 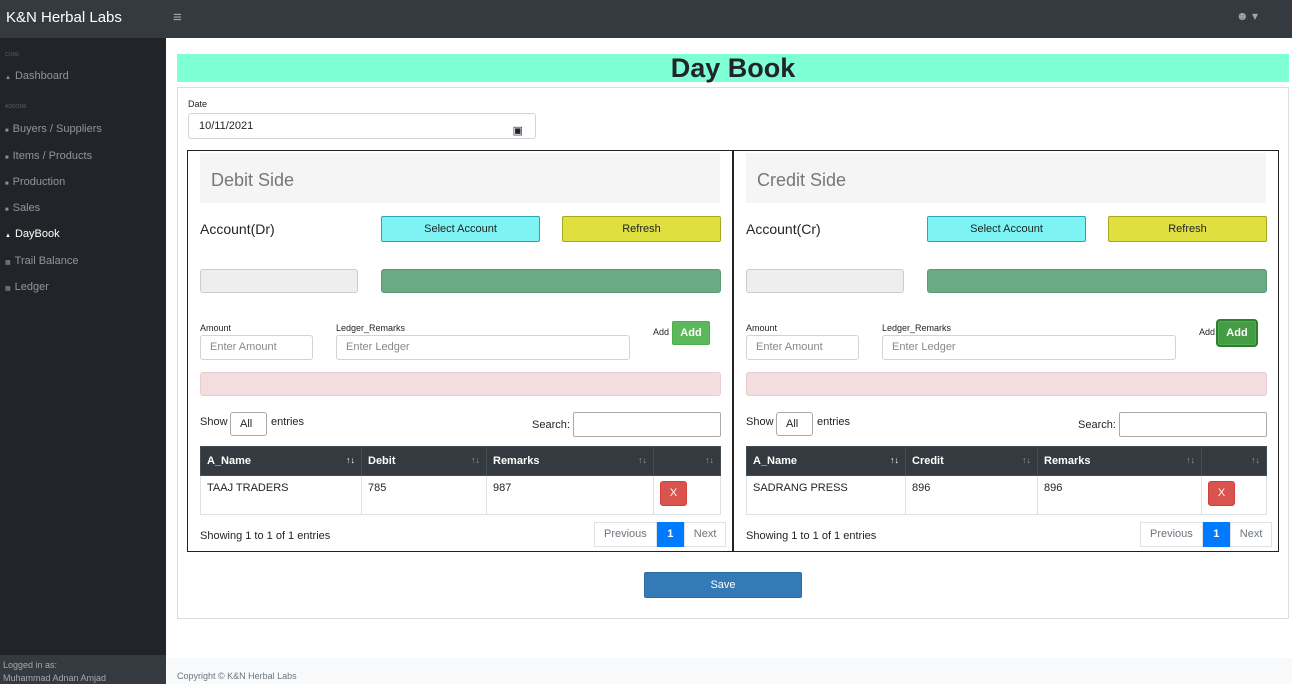 I want to click on cell-a-name: TAAJ TRADERS, so click(x=281, y=495).